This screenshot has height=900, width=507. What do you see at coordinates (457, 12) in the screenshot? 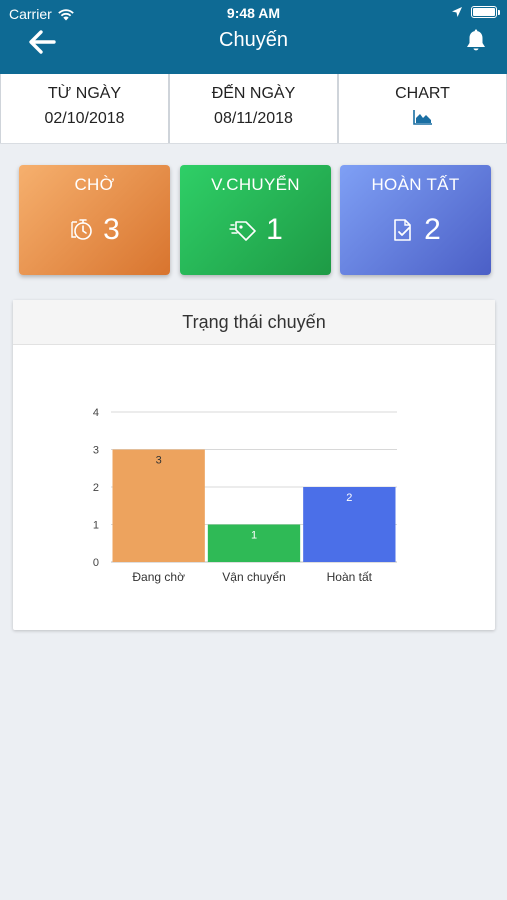
I see `location-arrow-icon` at bounding box center [457, 12].